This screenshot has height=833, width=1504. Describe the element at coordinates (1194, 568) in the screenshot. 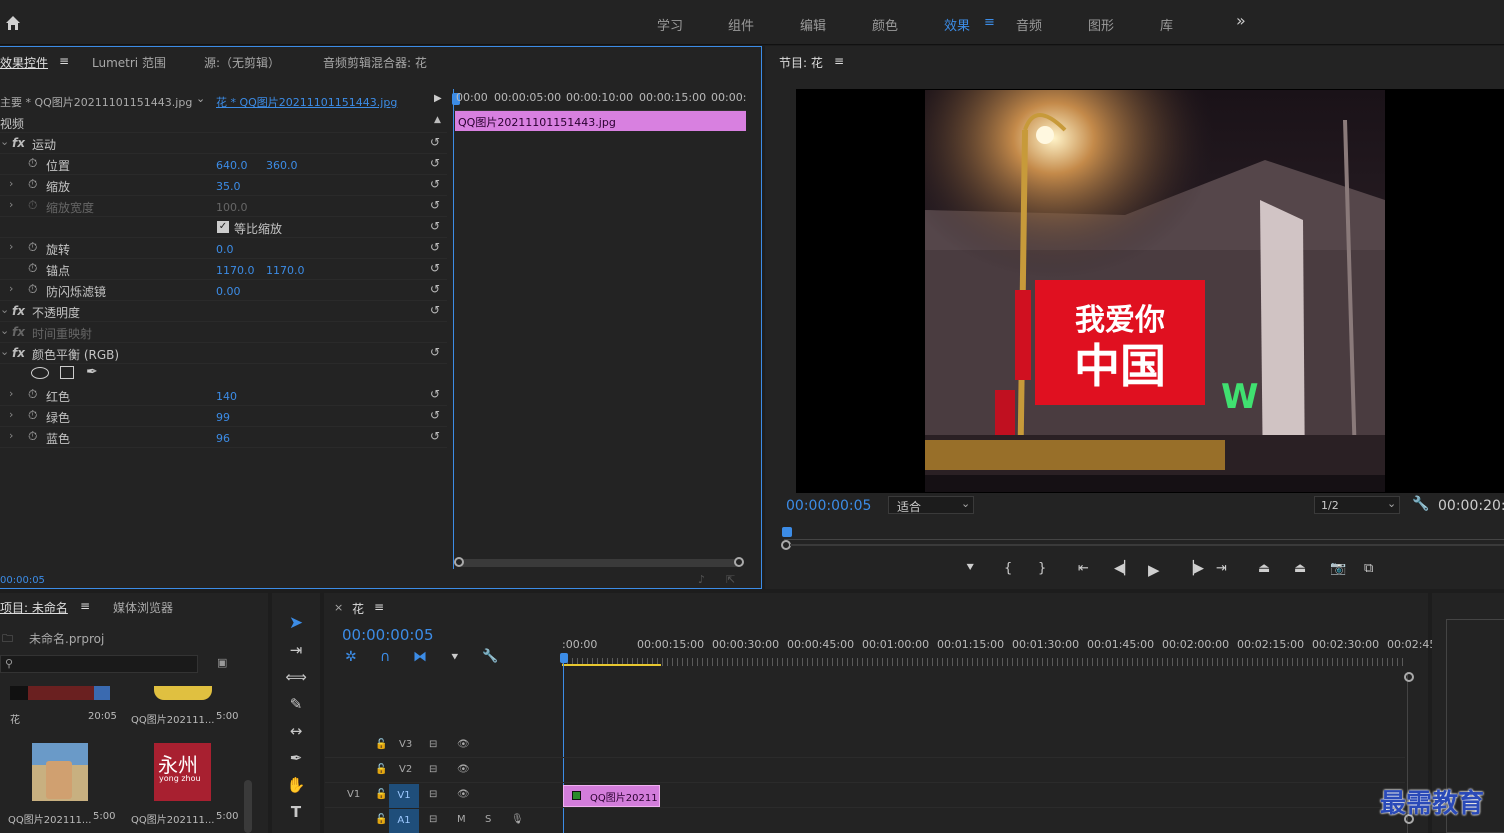

I see `step-forward-icon: ▕▶` at that location.